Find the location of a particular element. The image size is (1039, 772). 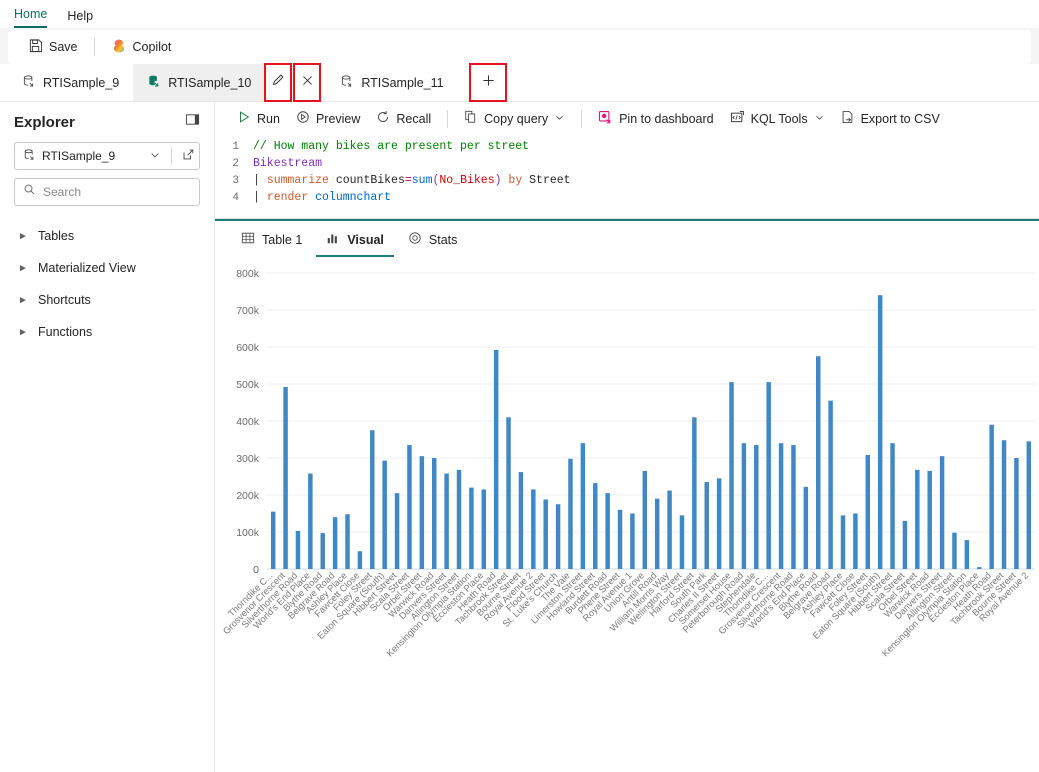

ribbon-tab-home: Home is located at coordinates (31, 17).